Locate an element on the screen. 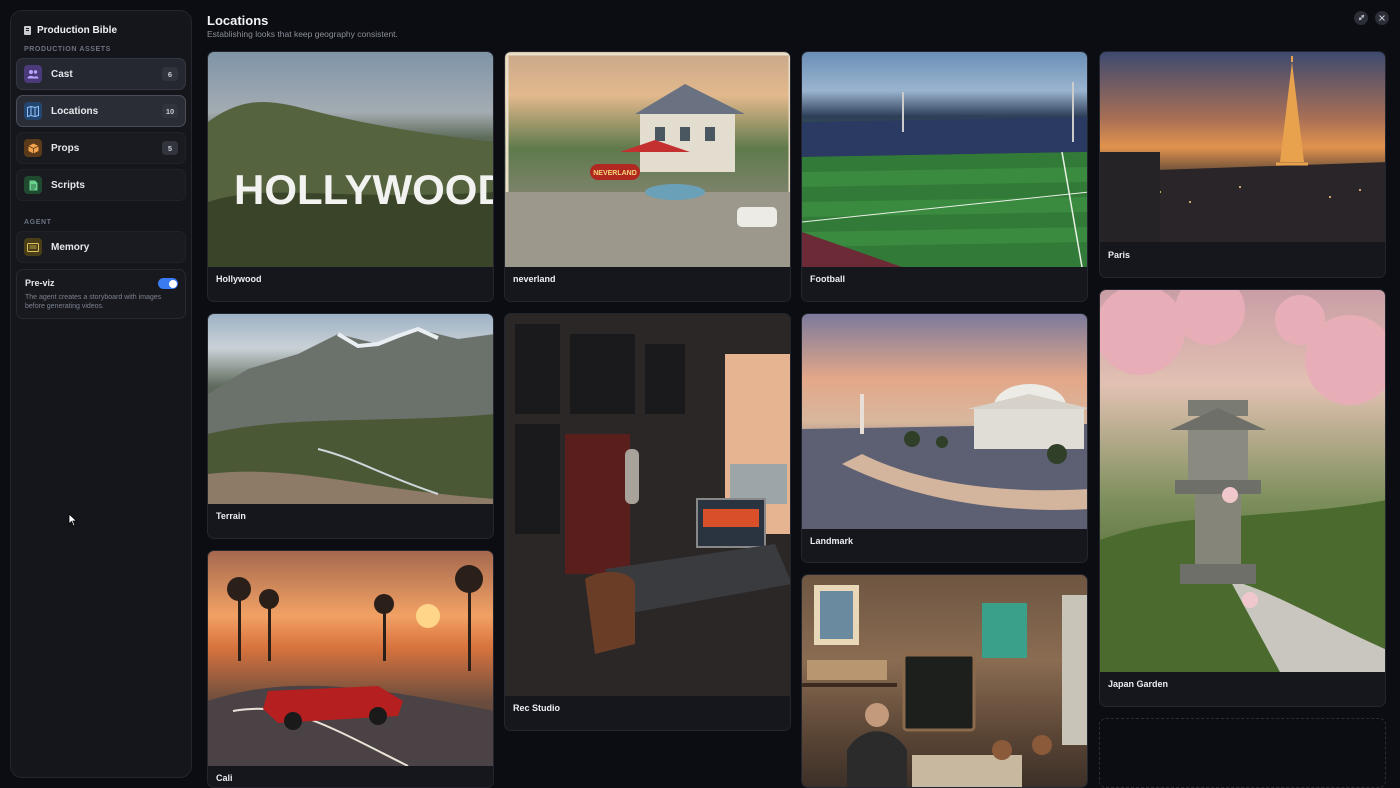  location-card-terrain: Terrain is located at coordinates (350, 426).